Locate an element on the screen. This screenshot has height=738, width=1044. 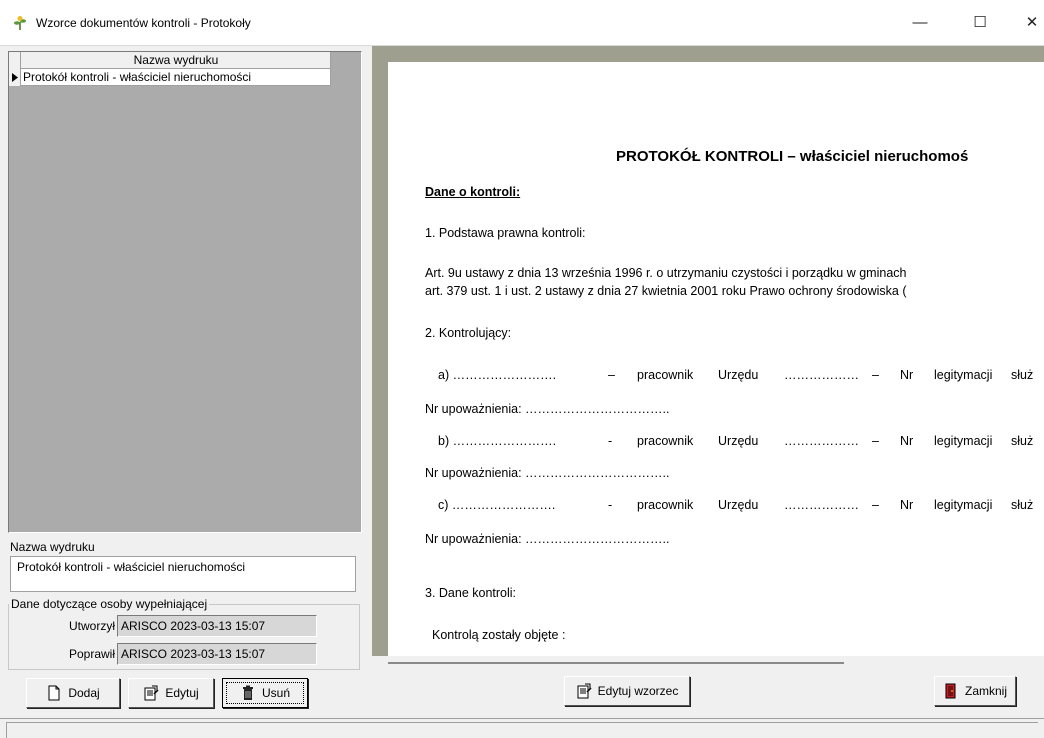
column-header-nazwa: Nazwa wydruku is located at coordinates (176, 60).